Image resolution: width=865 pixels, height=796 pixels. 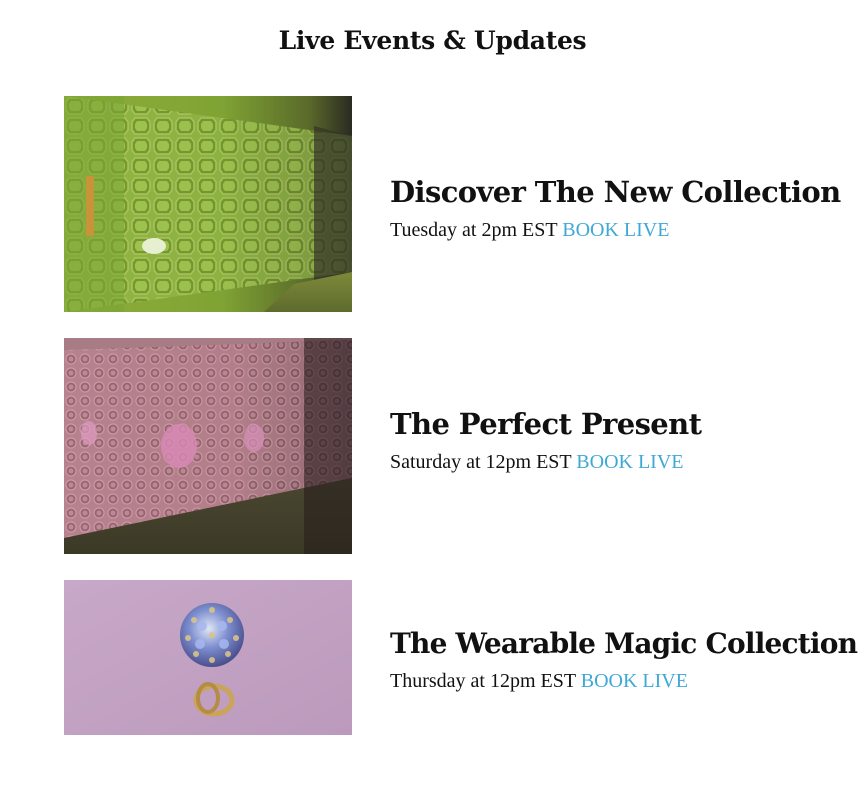 What do you see at coordinates (474, 230) in the screenshot?
I see `event-schedule: Tuesday at 2pm EST` at bounding box center [474, 230].